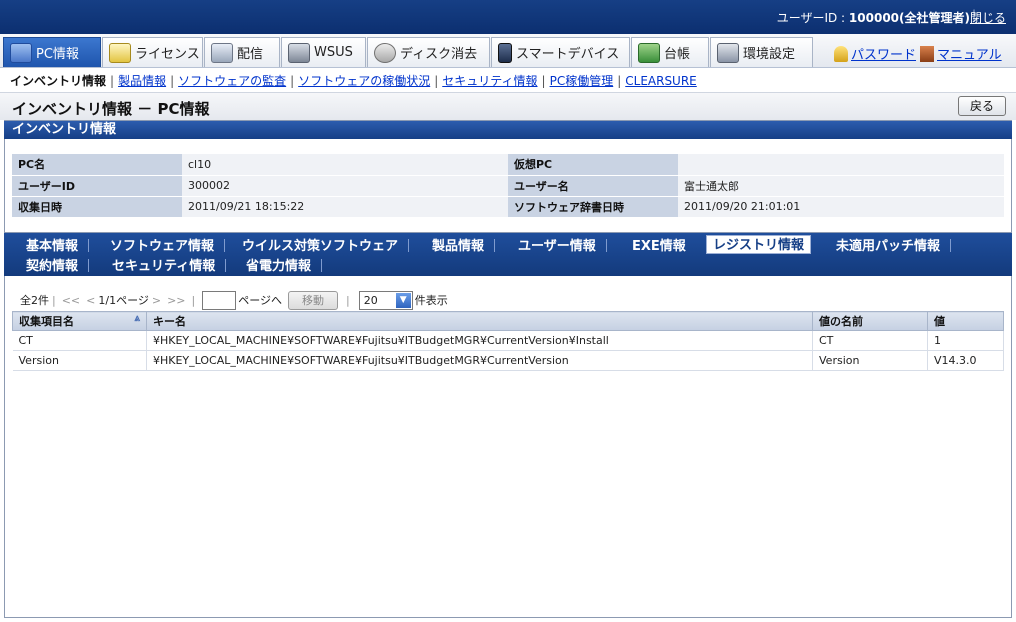 This screenshot has width=1016, height=622. I want to click on top-bar: ユーザーID : 100000(全社管理者) | 閉じる, so click(508, 17).